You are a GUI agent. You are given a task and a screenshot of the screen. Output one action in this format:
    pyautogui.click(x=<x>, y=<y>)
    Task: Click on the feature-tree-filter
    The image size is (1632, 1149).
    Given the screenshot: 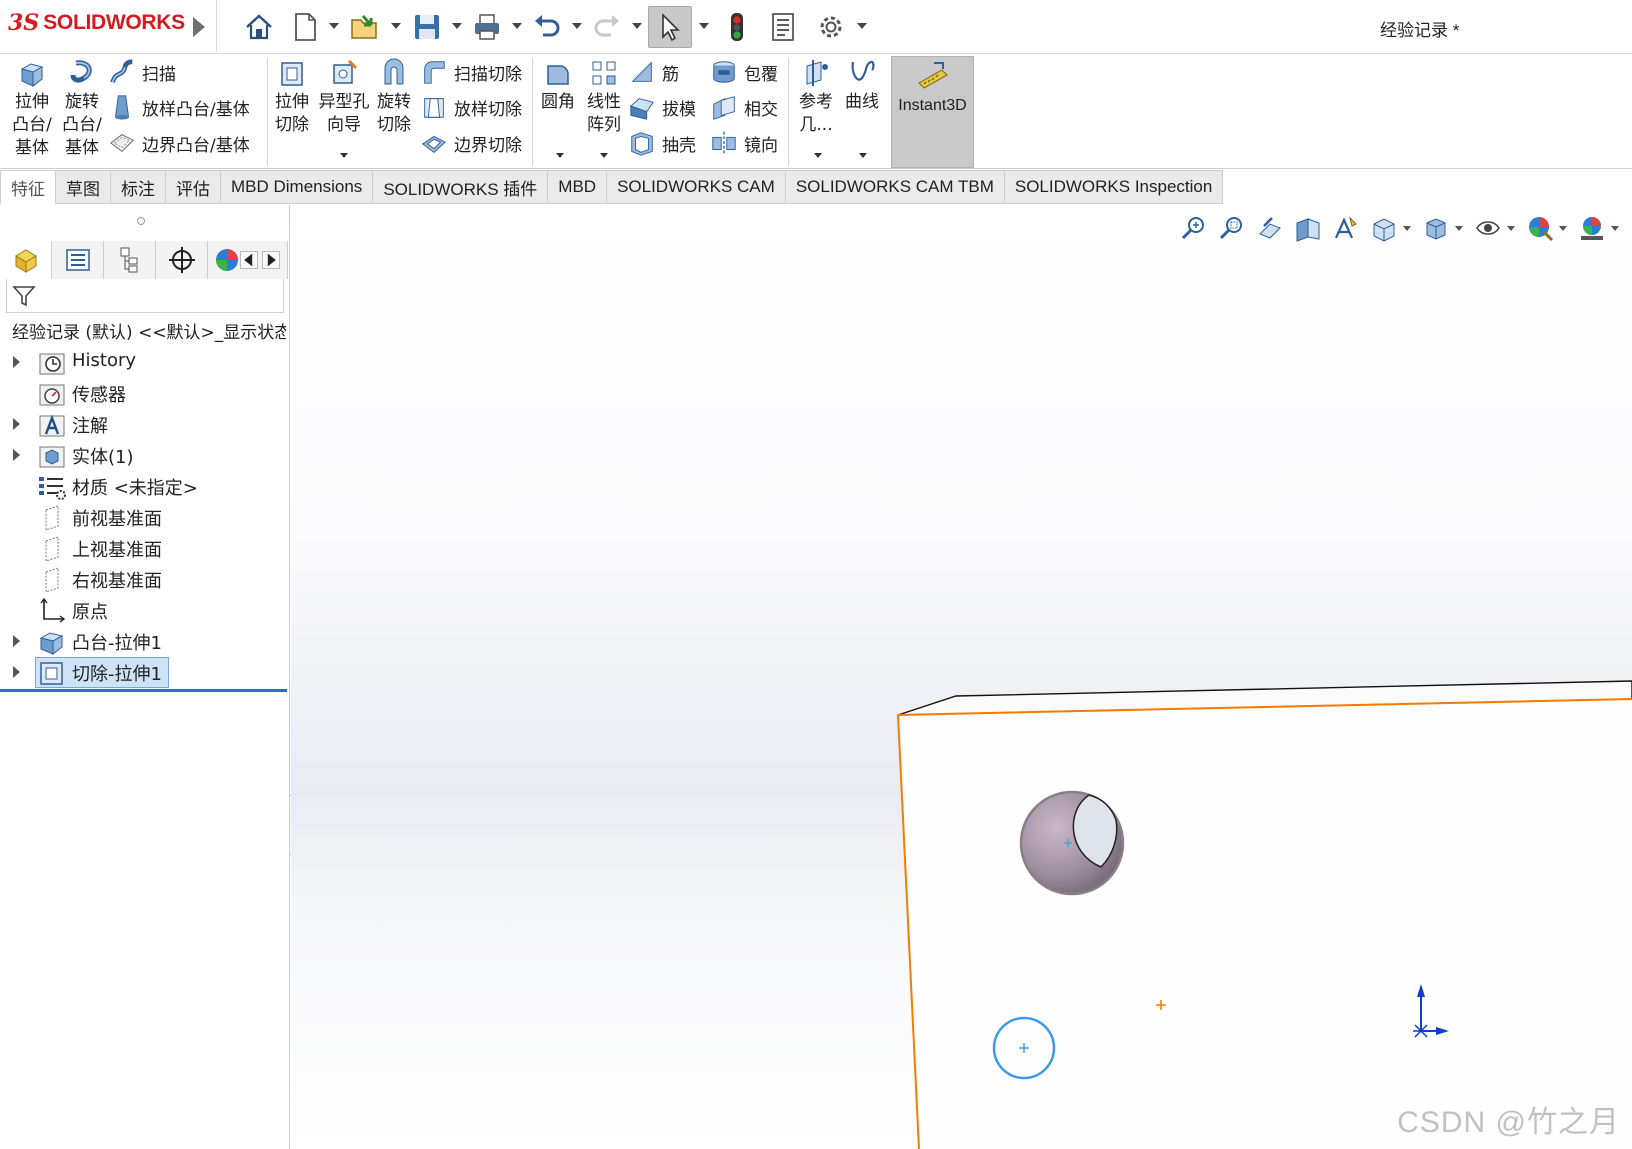 What is the action you would take?
    pyautogui.click(x=145, y=296)
    